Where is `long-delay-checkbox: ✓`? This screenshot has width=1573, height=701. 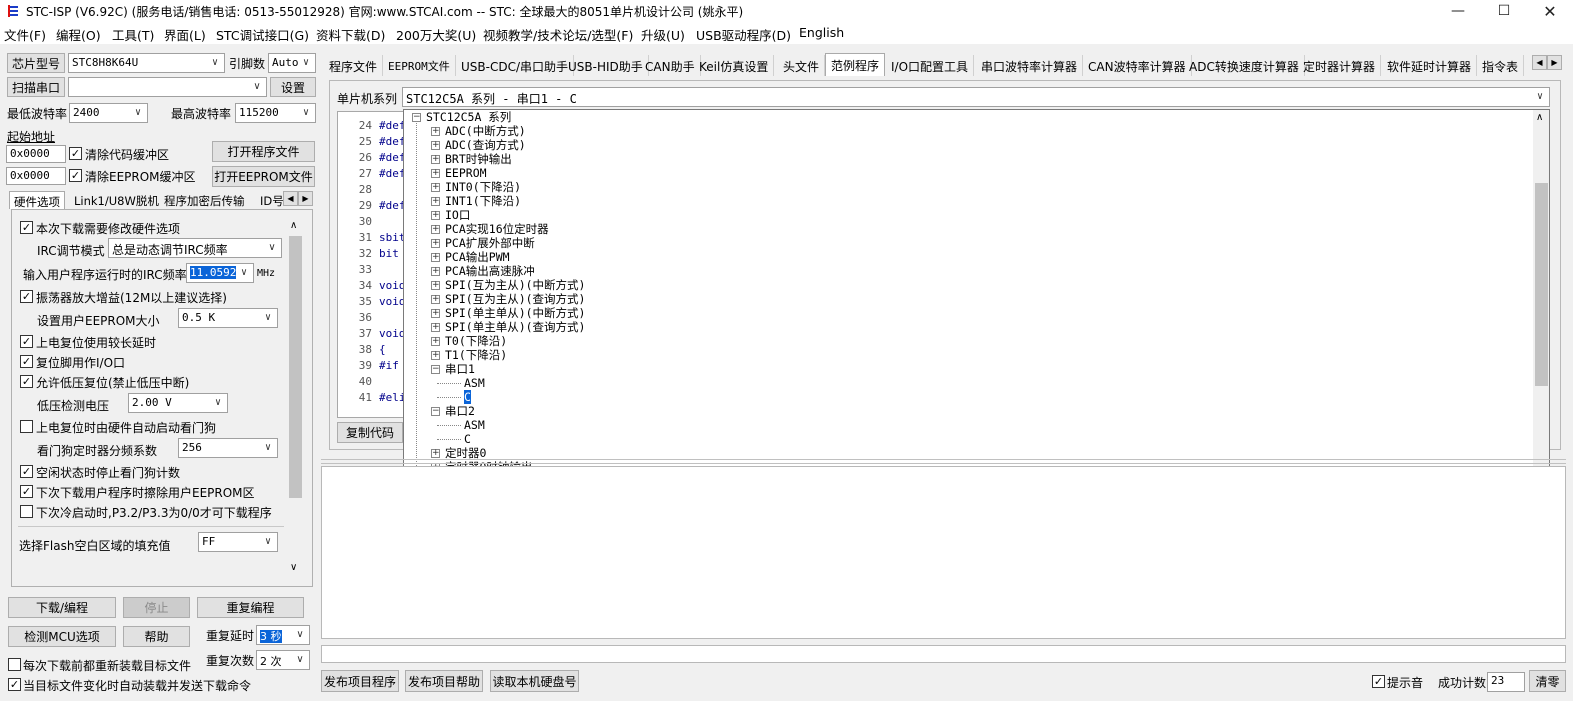
long-delay-checkbox: ✓ is located at coordinates (26, 341).